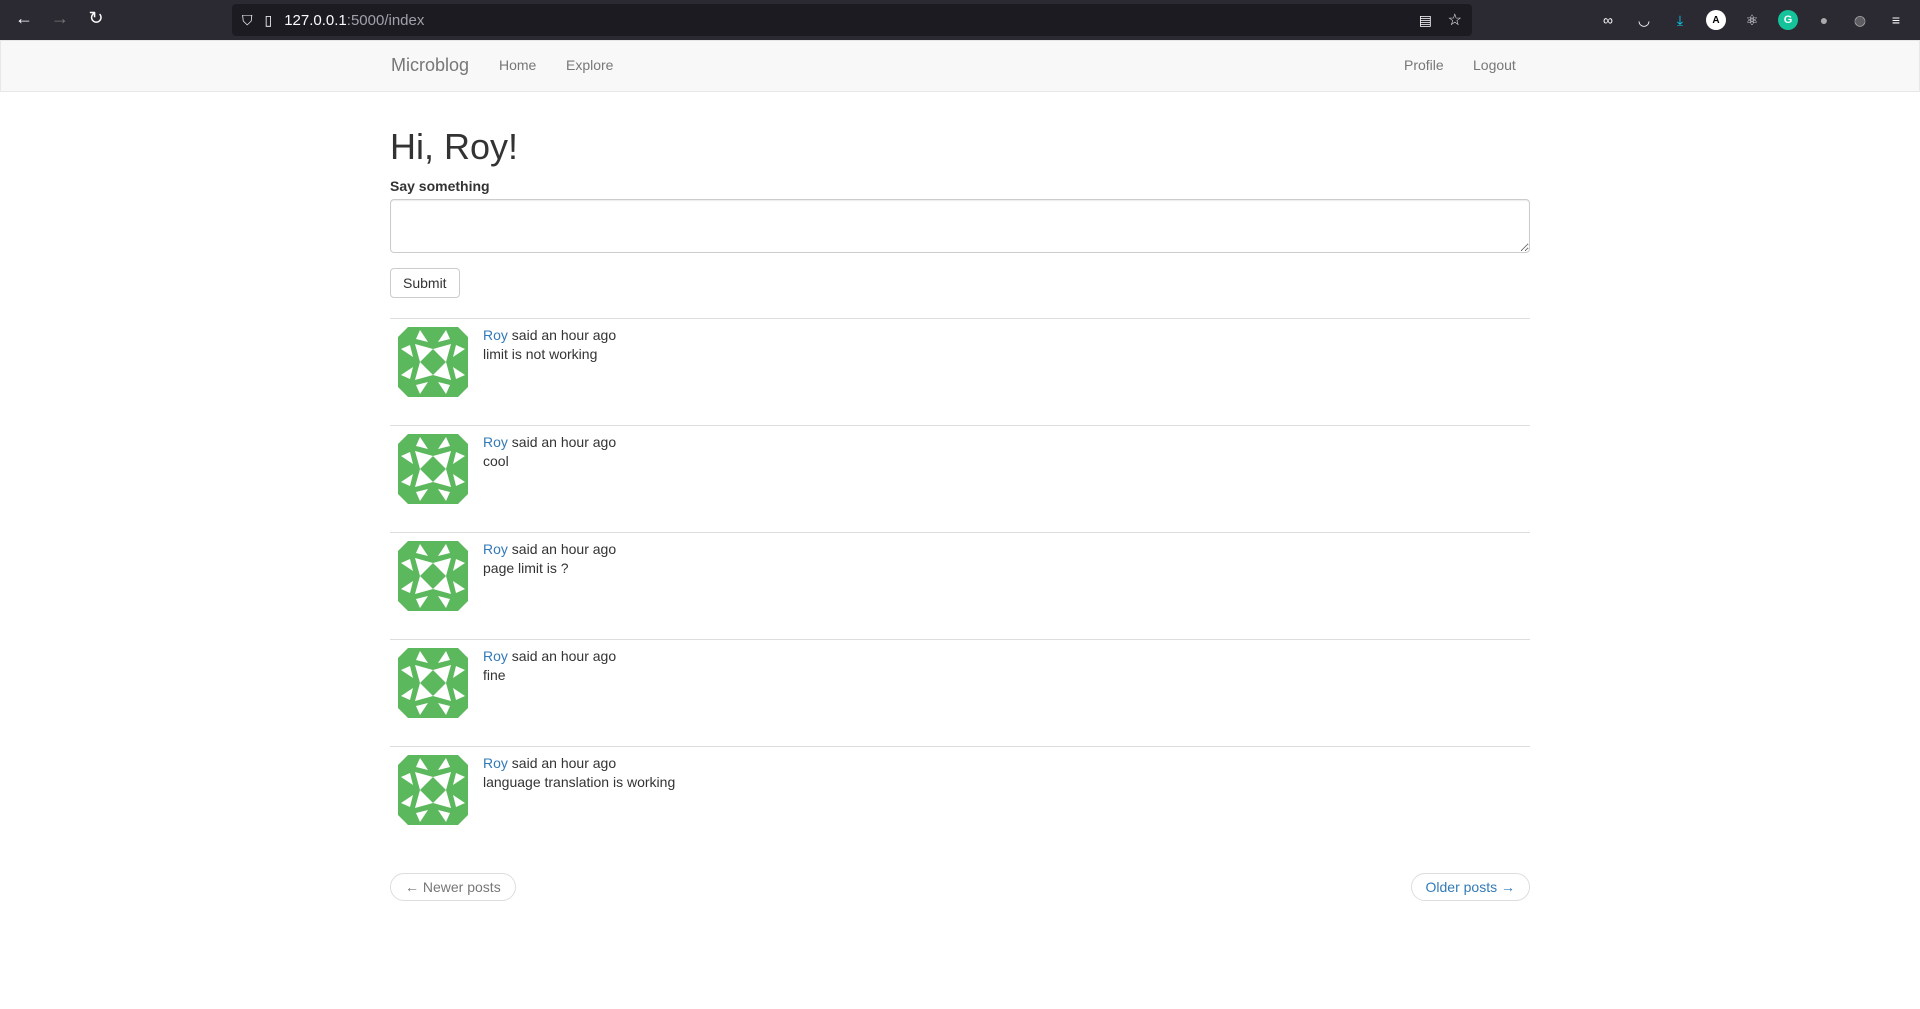 The width and height of the screenshot is (1920, 1009). I want to click on post-item: Roy said an hour ago page limit is ?, so click(960, 585).